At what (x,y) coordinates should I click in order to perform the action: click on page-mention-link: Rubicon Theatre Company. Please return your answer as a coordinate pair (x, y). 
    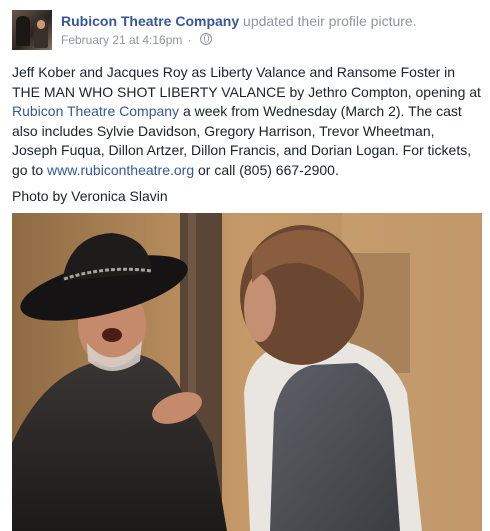
    Looking at the image, I should click on (95, 111).